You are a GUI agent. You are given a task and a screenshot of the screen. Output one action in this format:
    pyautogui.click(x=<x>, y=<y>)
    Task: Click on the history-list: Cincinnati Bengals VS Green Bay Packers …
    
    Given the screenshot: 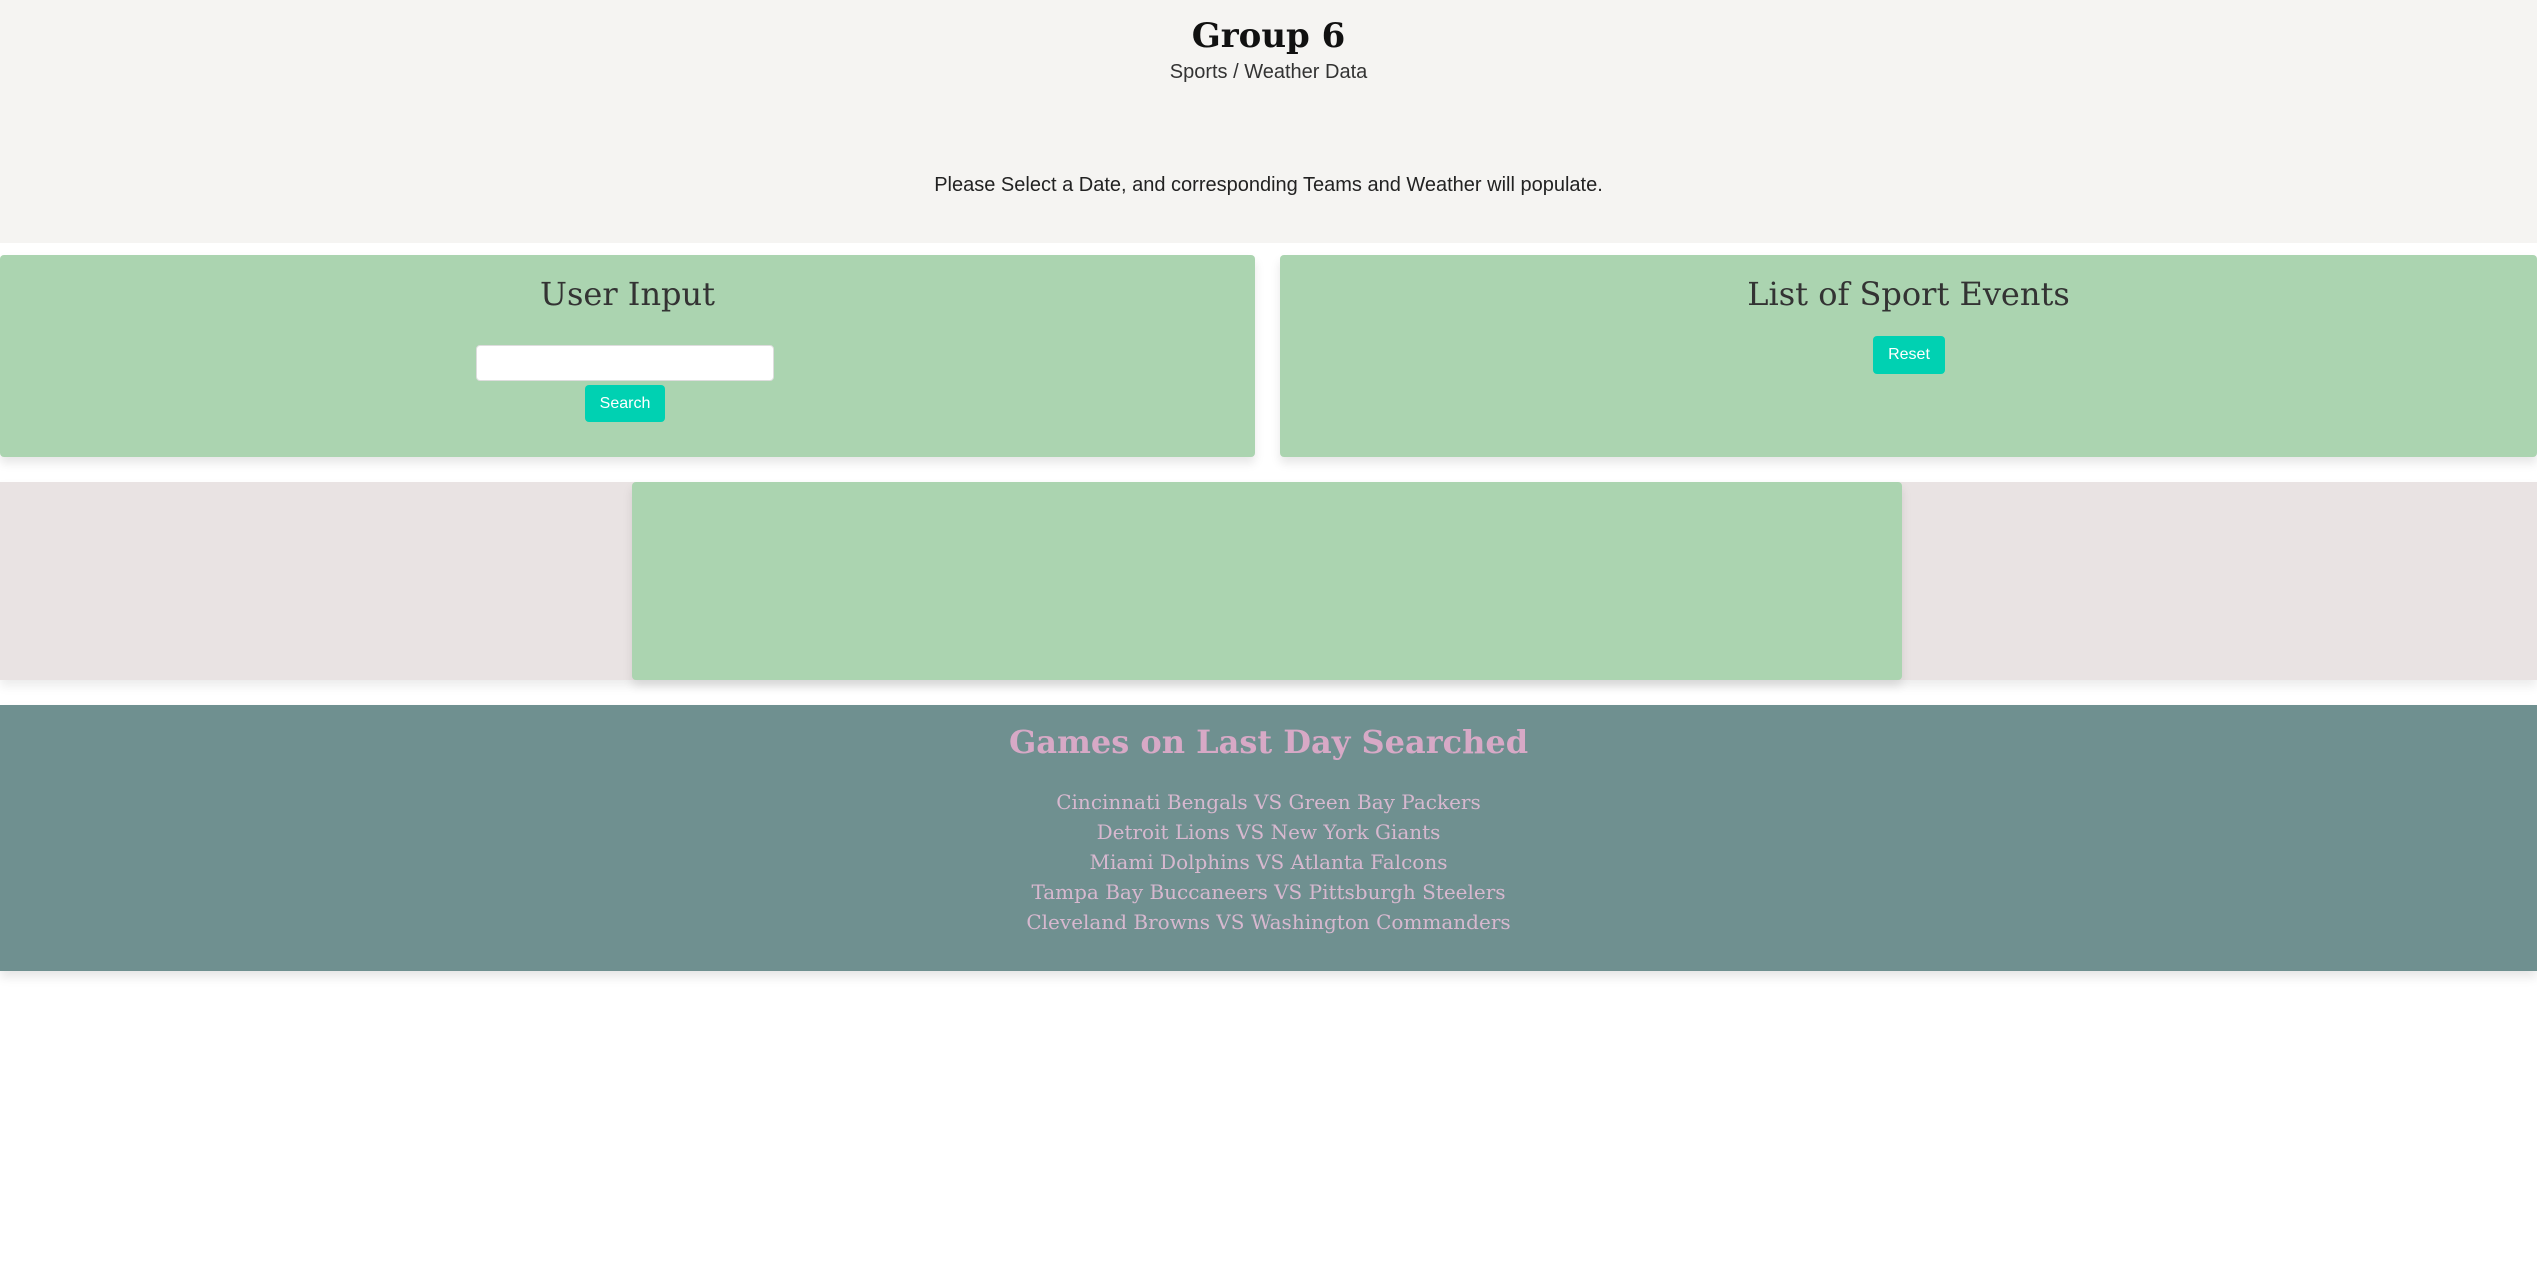 What is the action you would take?
    pyautogui.click(x=1268, y=862)
    